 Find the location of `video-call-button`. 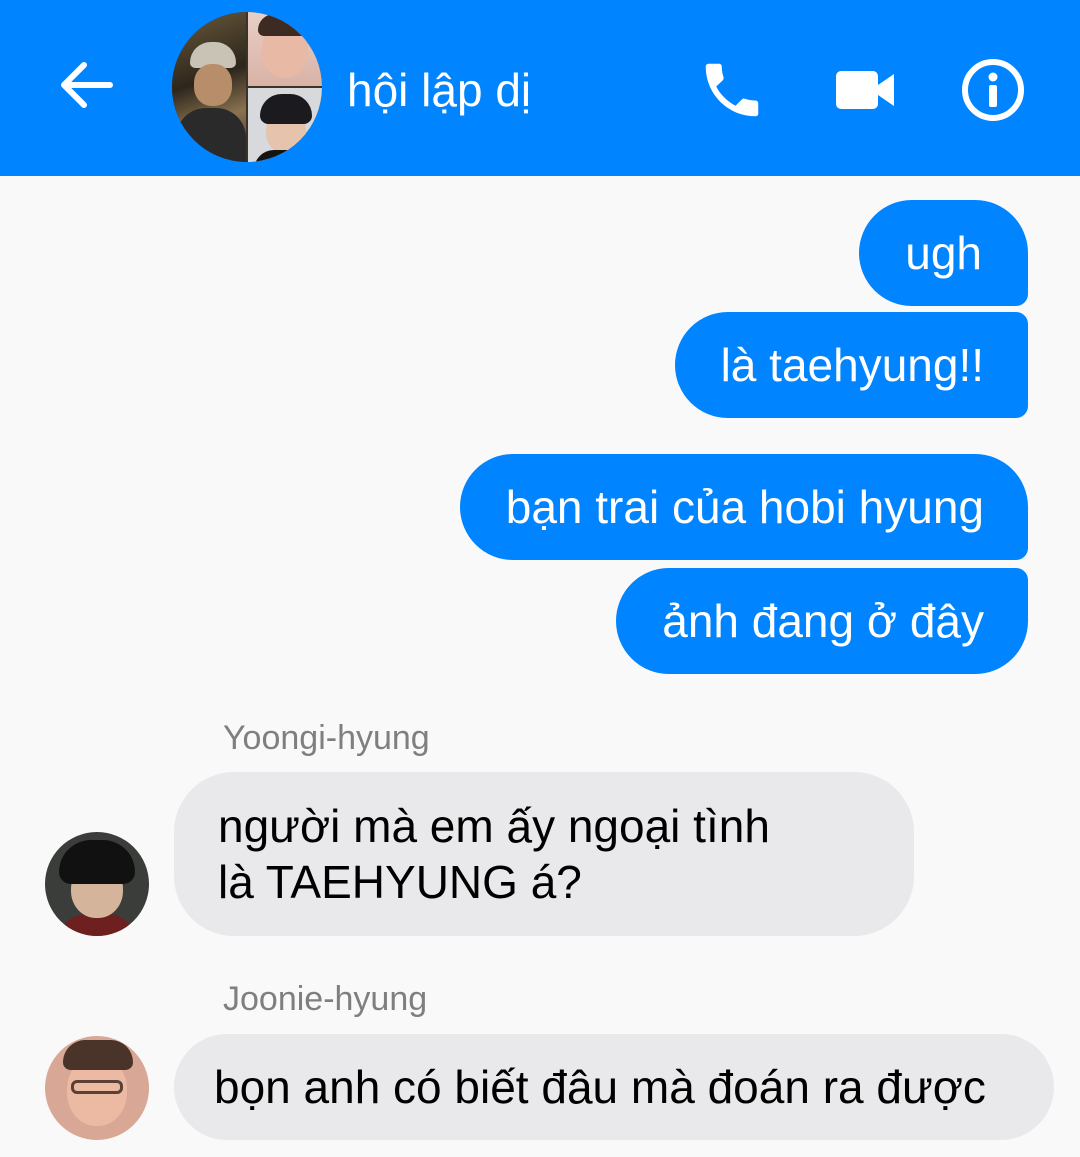

video-call-button is located at coordinates (865, 90).